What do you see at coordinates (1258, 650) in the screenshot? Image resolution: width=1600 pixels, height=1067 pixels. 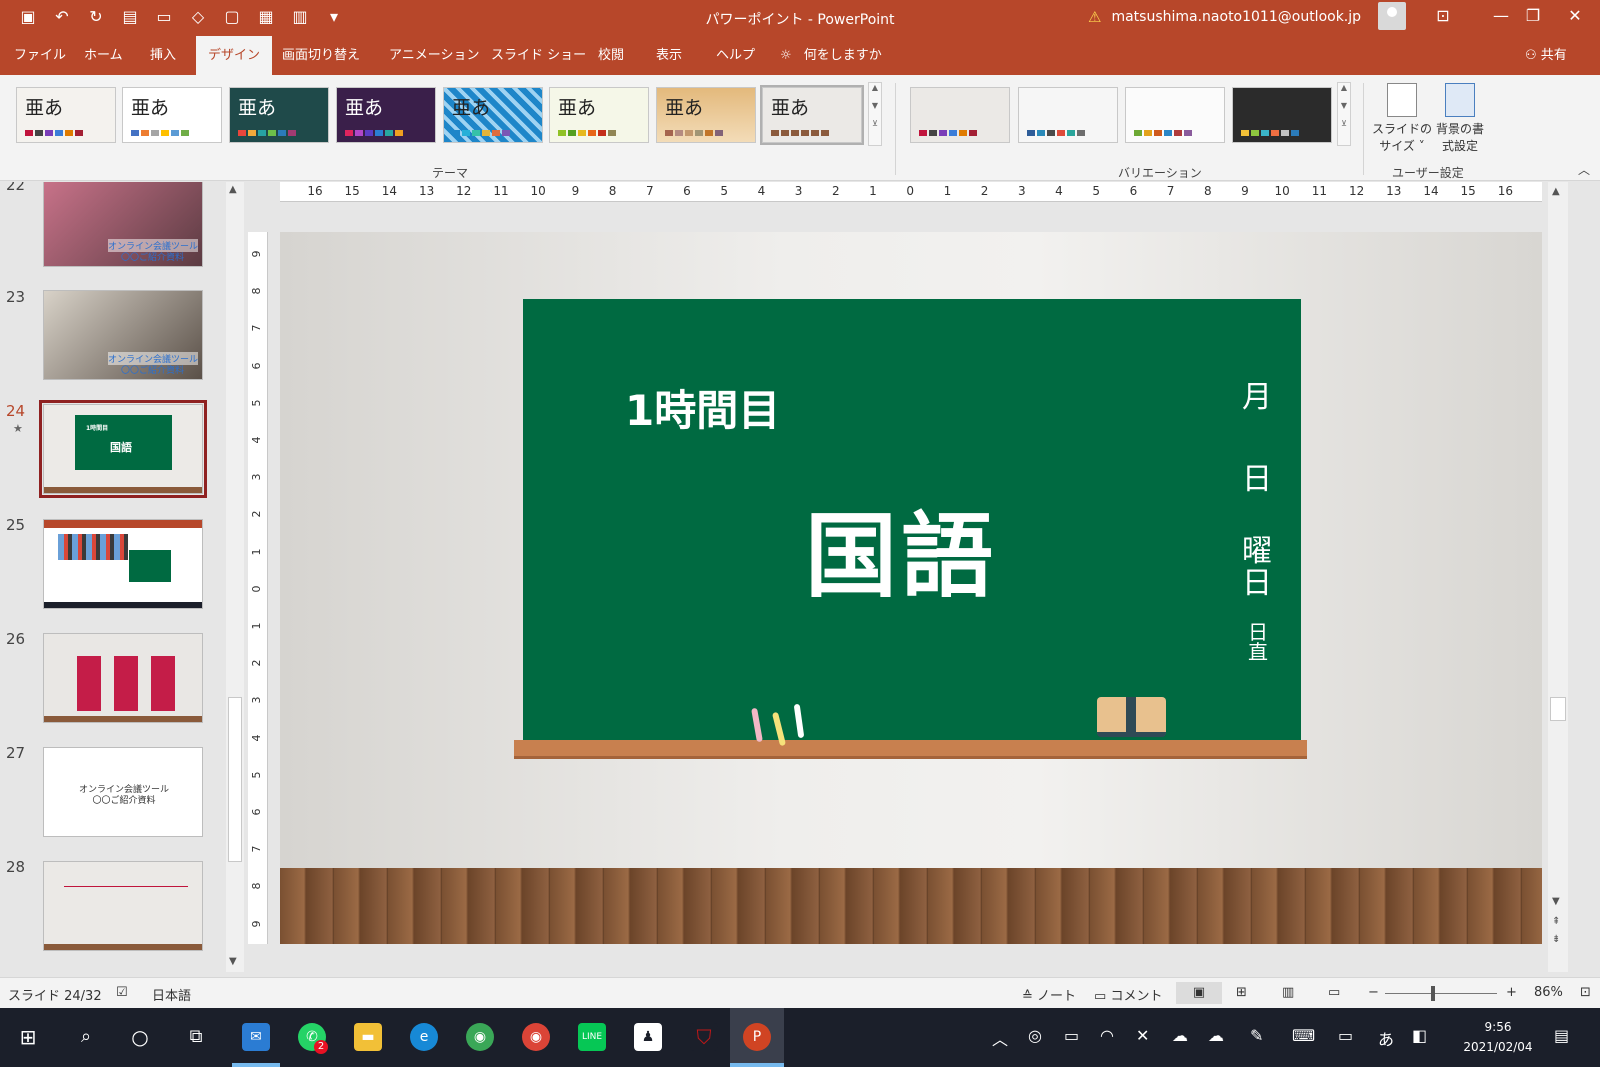 I see `duty-text-b: 直` at bounding box center [1258, 650].